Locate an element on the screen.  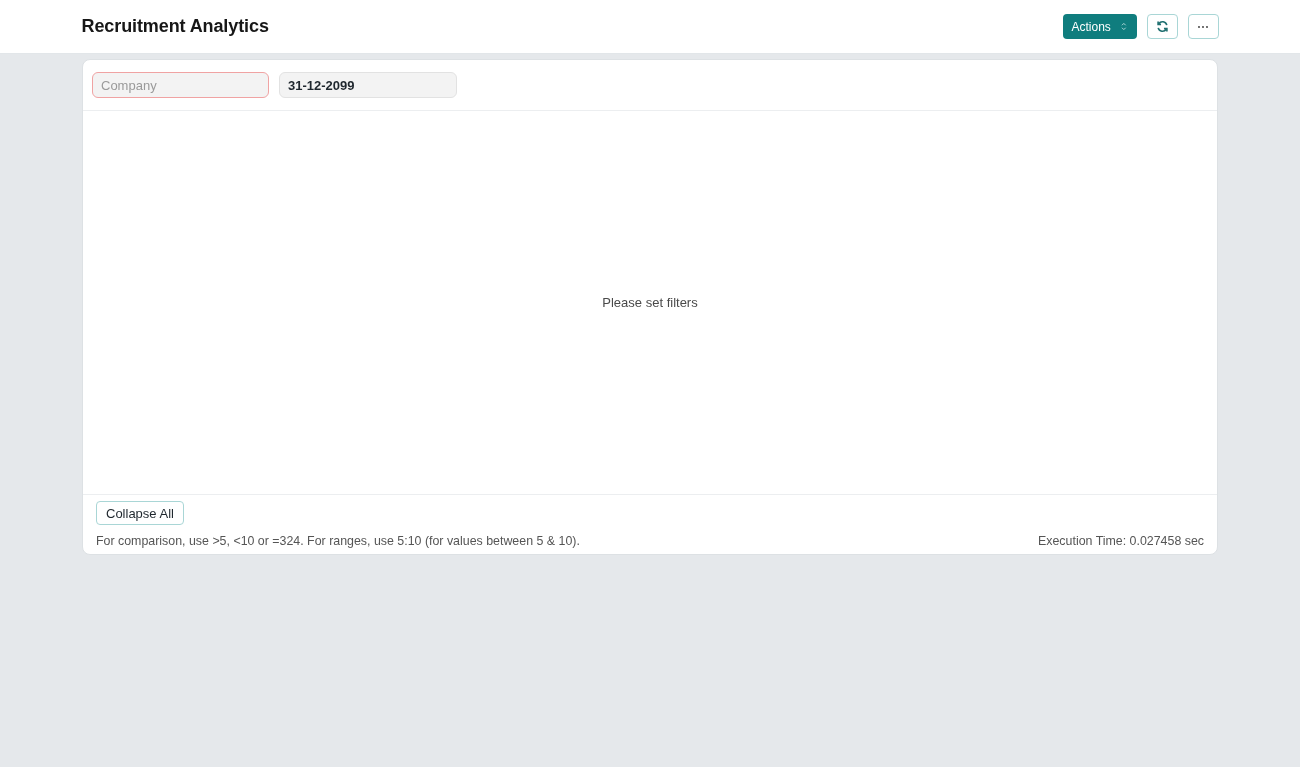
page-title: Recruitment Analytics is located at coordinates (175, 26).